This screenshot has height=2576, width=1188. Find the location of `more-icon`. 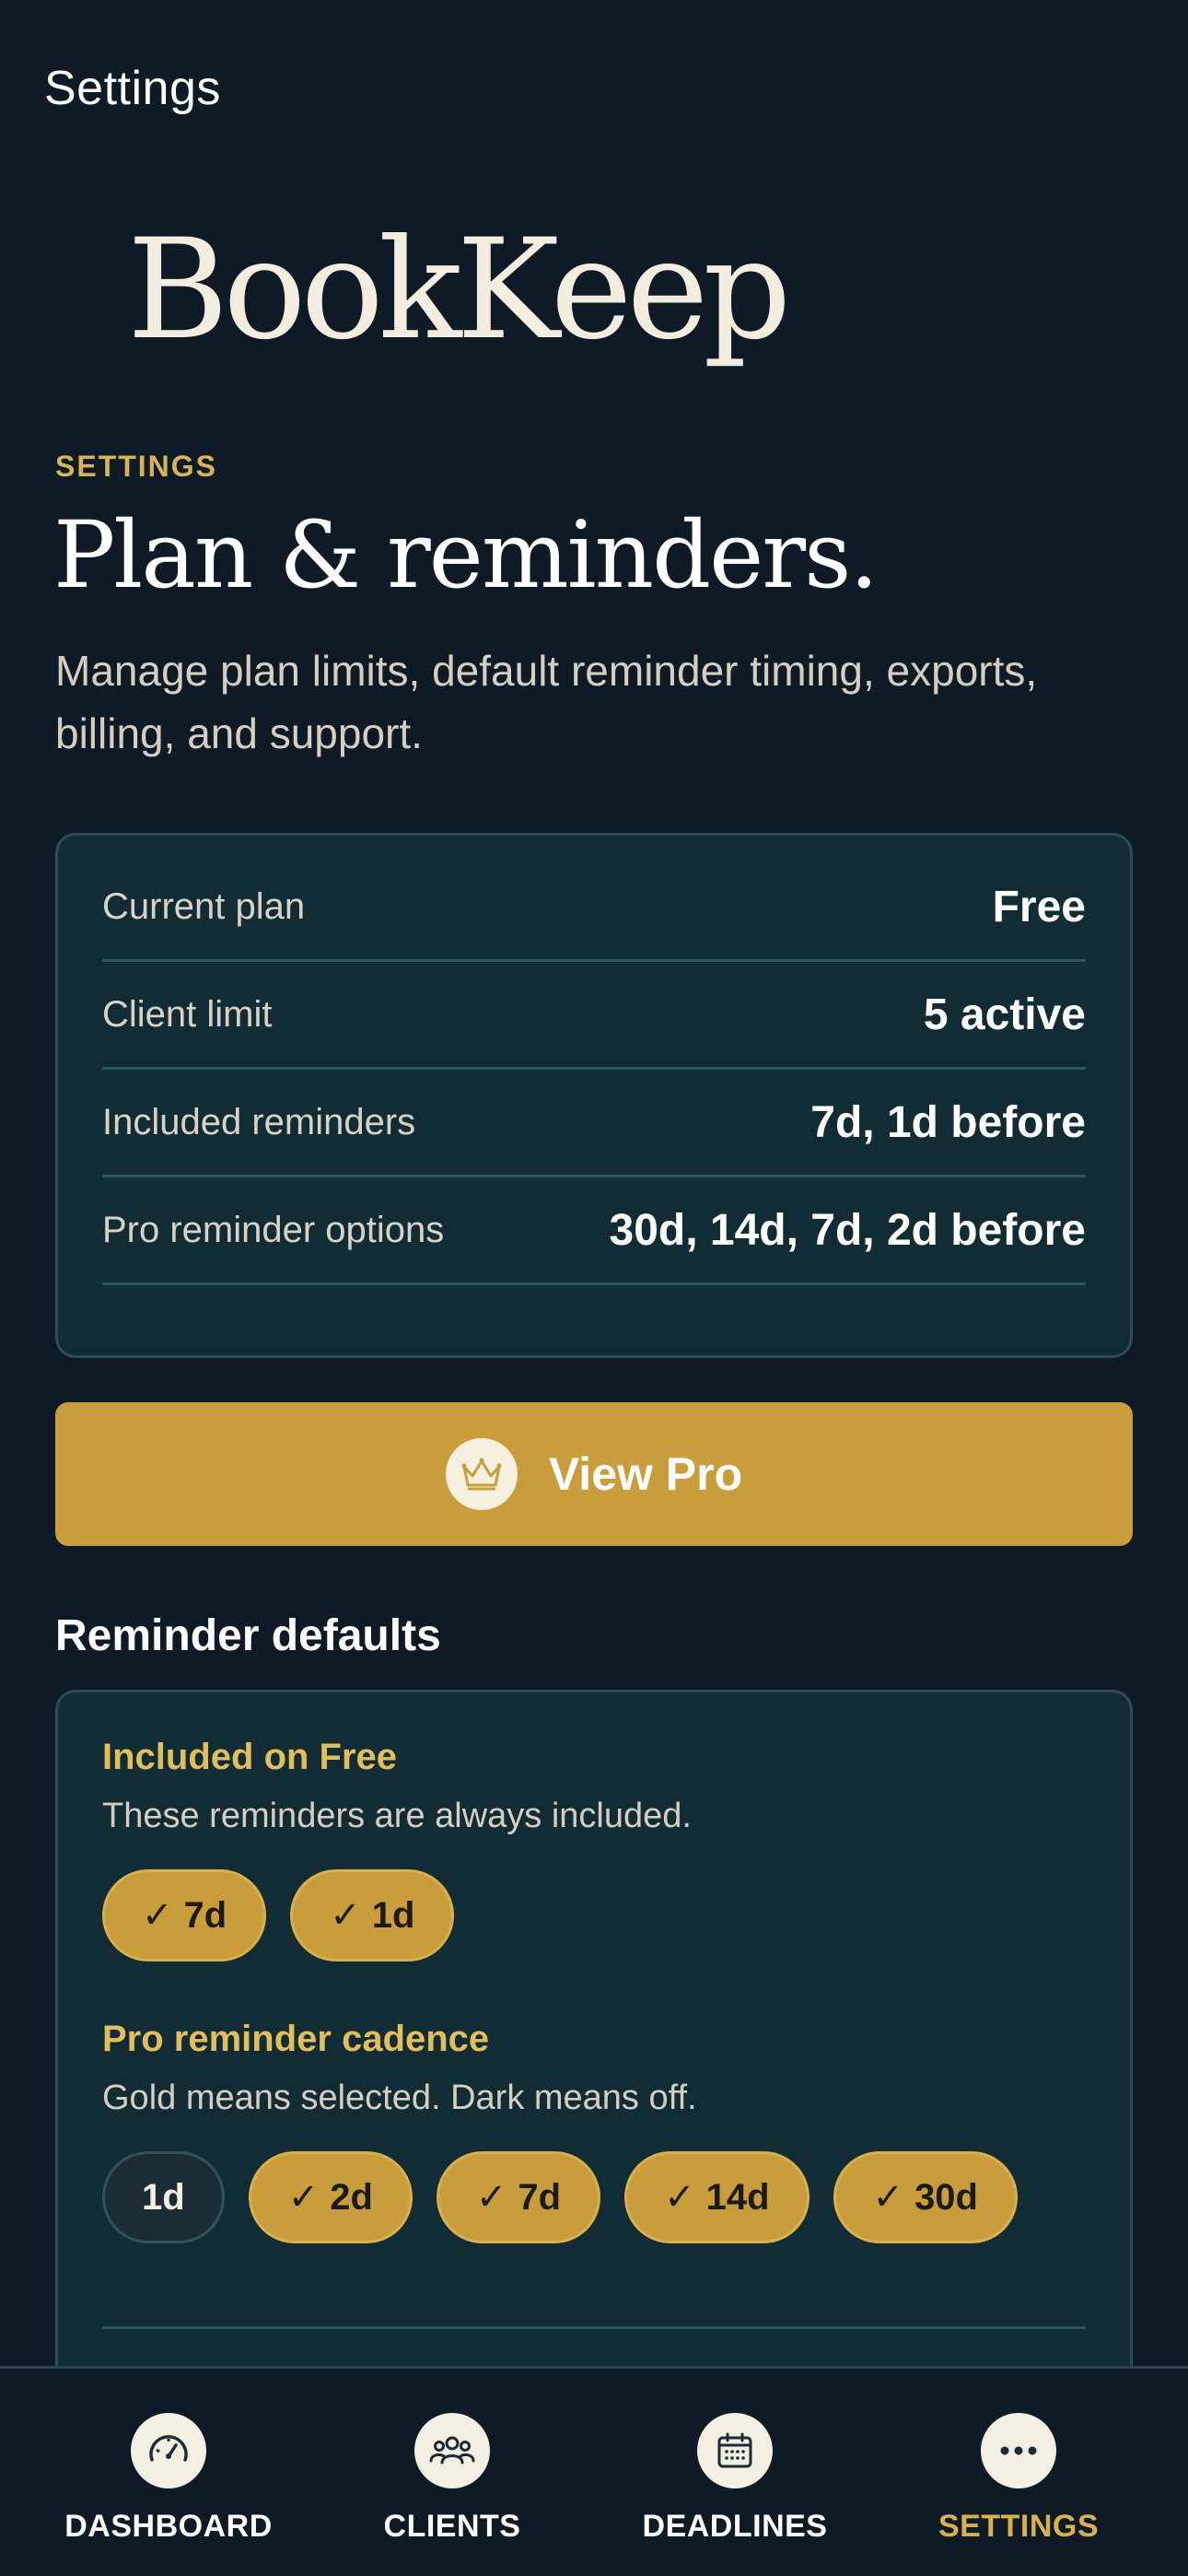

more-icon is located at coordinates (1019, 2450).